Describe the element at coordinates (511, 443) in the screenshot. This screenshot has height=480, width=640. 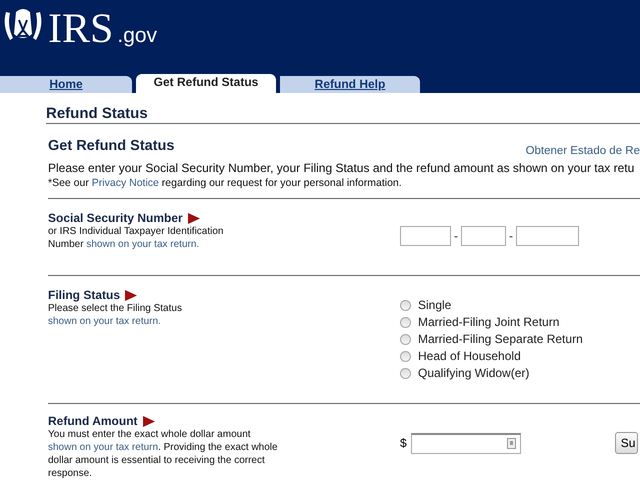
I see `field-icon` at that location.